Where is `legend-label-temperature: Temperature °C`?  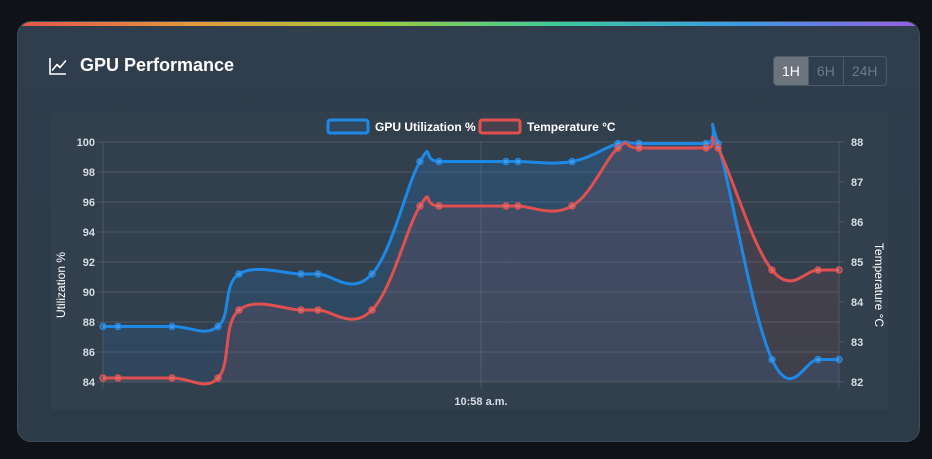
legend-label-temperature: Temperature °C is located at coordinates (571, 127).